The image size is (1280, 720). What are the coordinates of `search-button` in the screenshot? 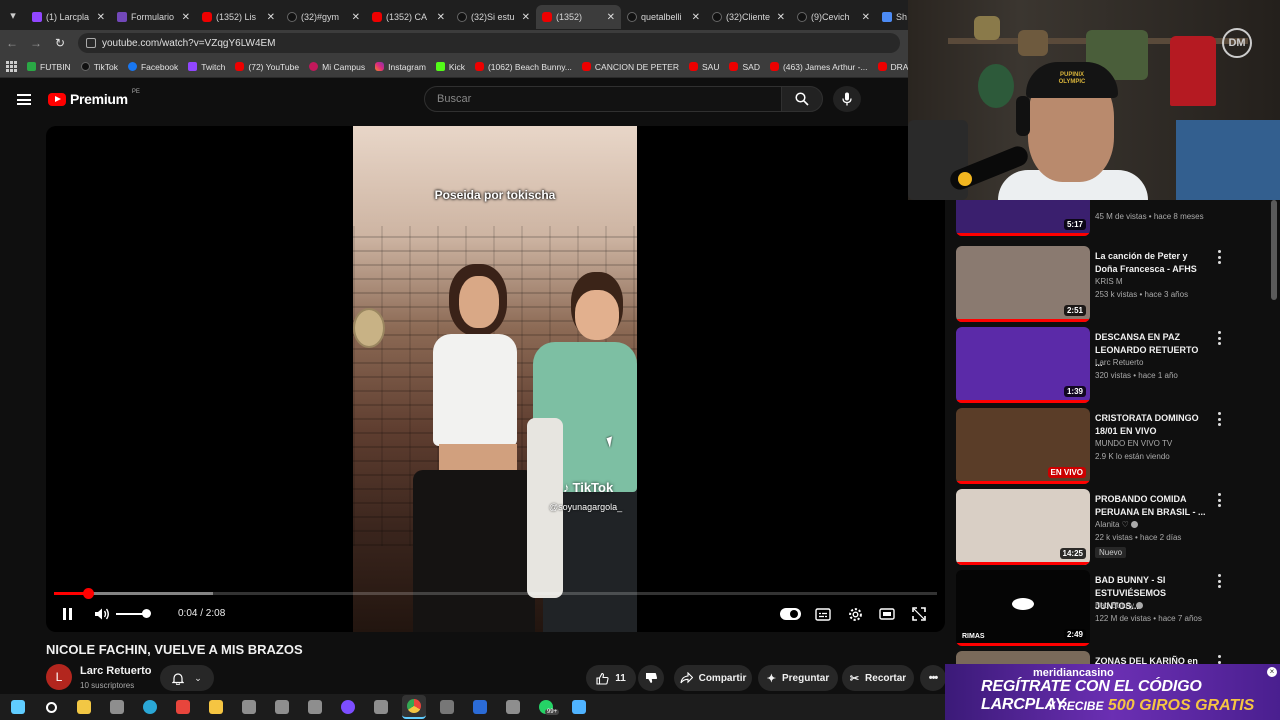 It's located at (802, 99).